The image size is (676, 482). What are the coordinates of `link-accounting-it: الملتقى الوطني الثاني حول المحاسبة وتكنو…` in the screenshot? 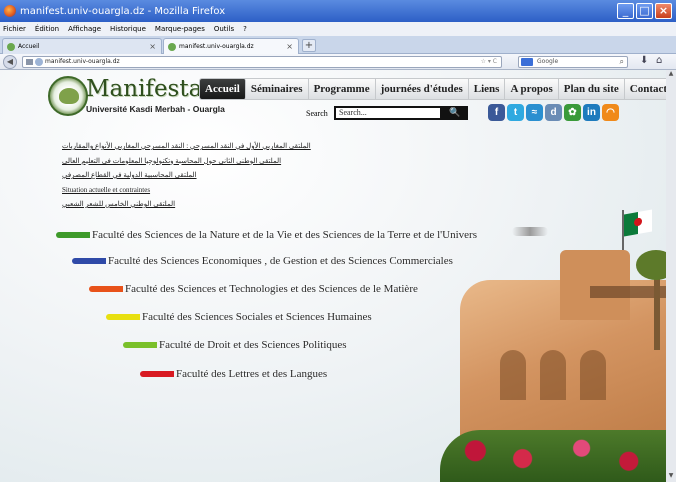 It's located at (192, 162).